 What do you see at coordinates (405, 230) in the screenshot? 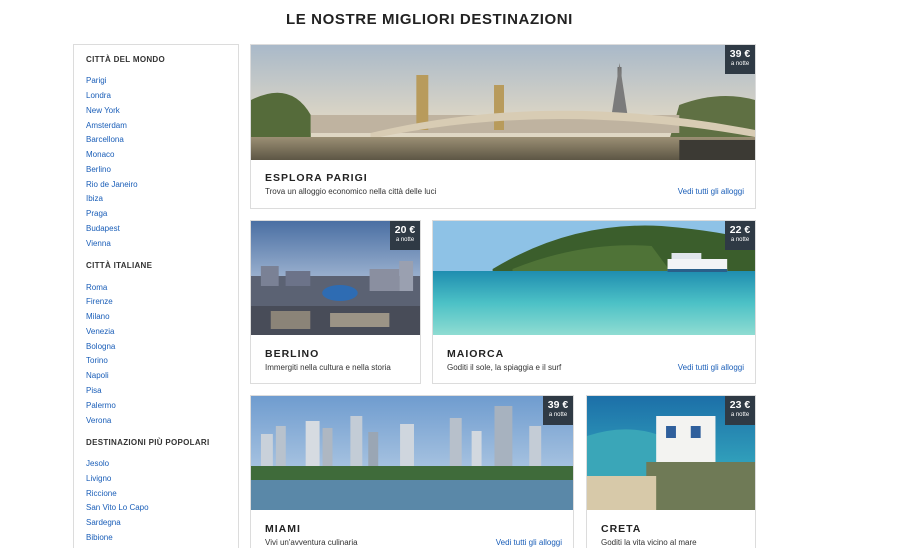
I see `price-amount: 20 €` at bounding box center [405, 230].